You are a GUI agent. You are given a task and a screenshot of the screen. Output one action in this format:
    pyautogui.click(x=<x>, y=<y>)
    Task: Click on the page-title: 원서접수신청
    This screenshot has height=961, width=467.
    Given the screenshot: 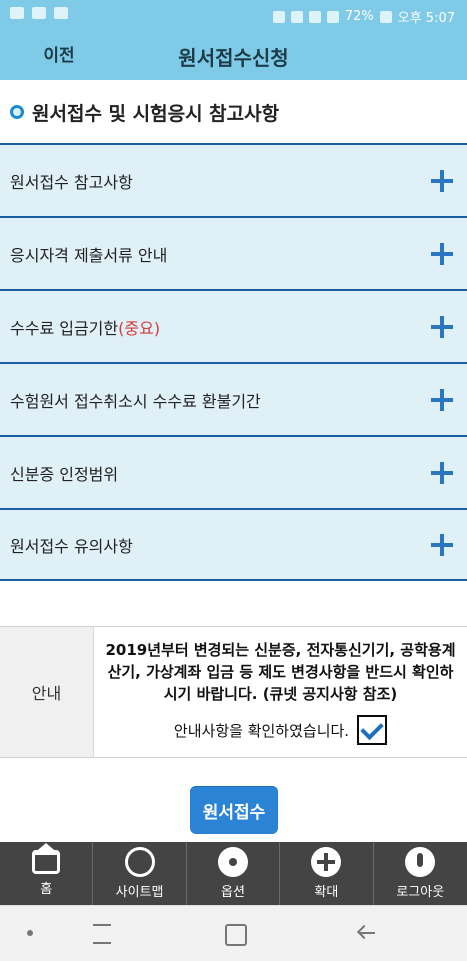 What is the action you would take?
    pyautogui.click(x=233, y=58)
    